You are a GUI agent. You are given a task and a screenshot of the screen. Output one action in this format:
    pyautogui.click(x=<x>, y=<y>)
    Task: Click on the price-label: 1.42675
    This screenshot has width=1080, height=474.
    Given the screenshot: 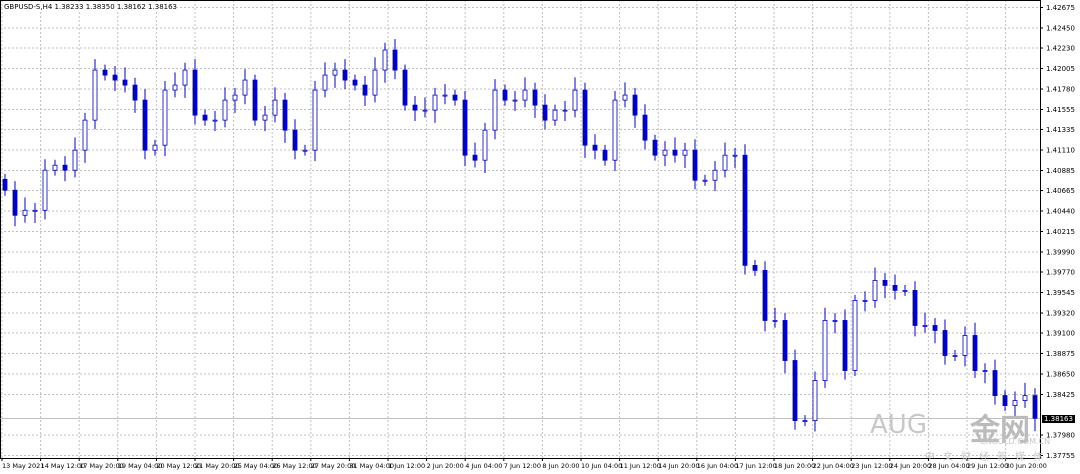 What is the action you would take?
    pyautogui.click(x=1060, y=8)
    